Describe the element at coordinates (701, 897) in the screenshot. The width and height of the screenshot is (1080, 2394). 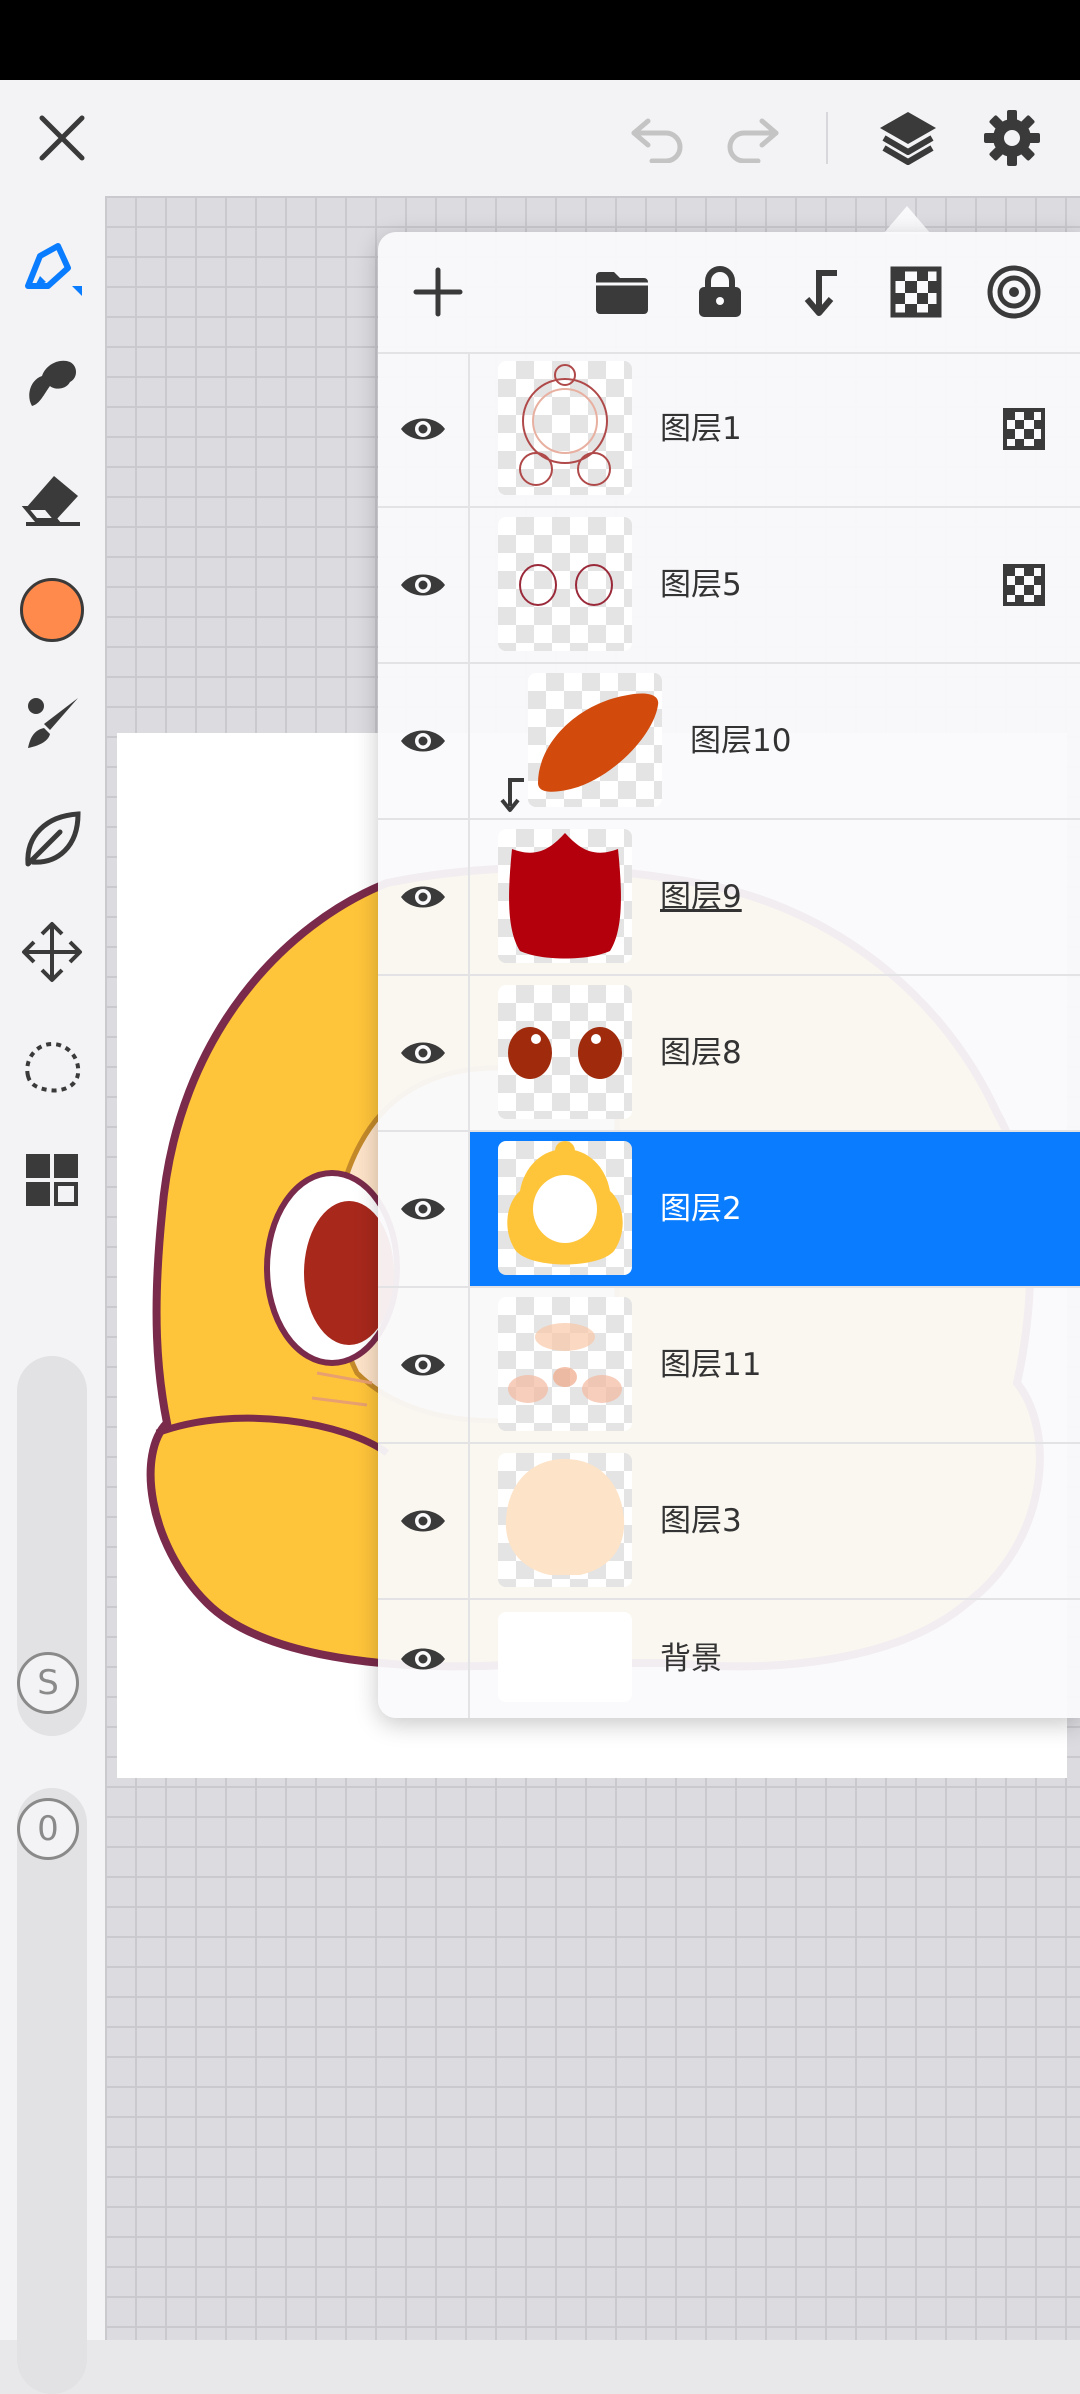
I see `layer-name: 图层9` at that location.